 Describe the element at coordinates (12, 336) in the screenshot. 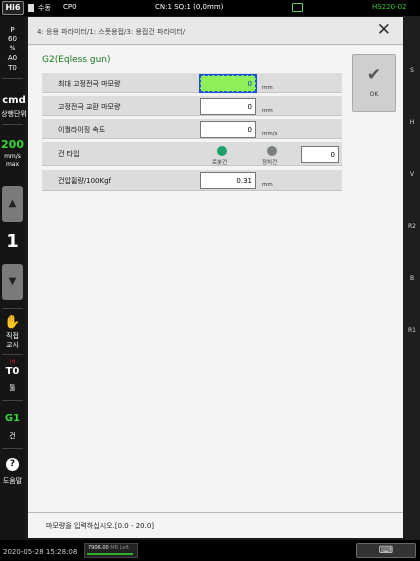

I see `direct-teach-label-1: 직접` at that location.